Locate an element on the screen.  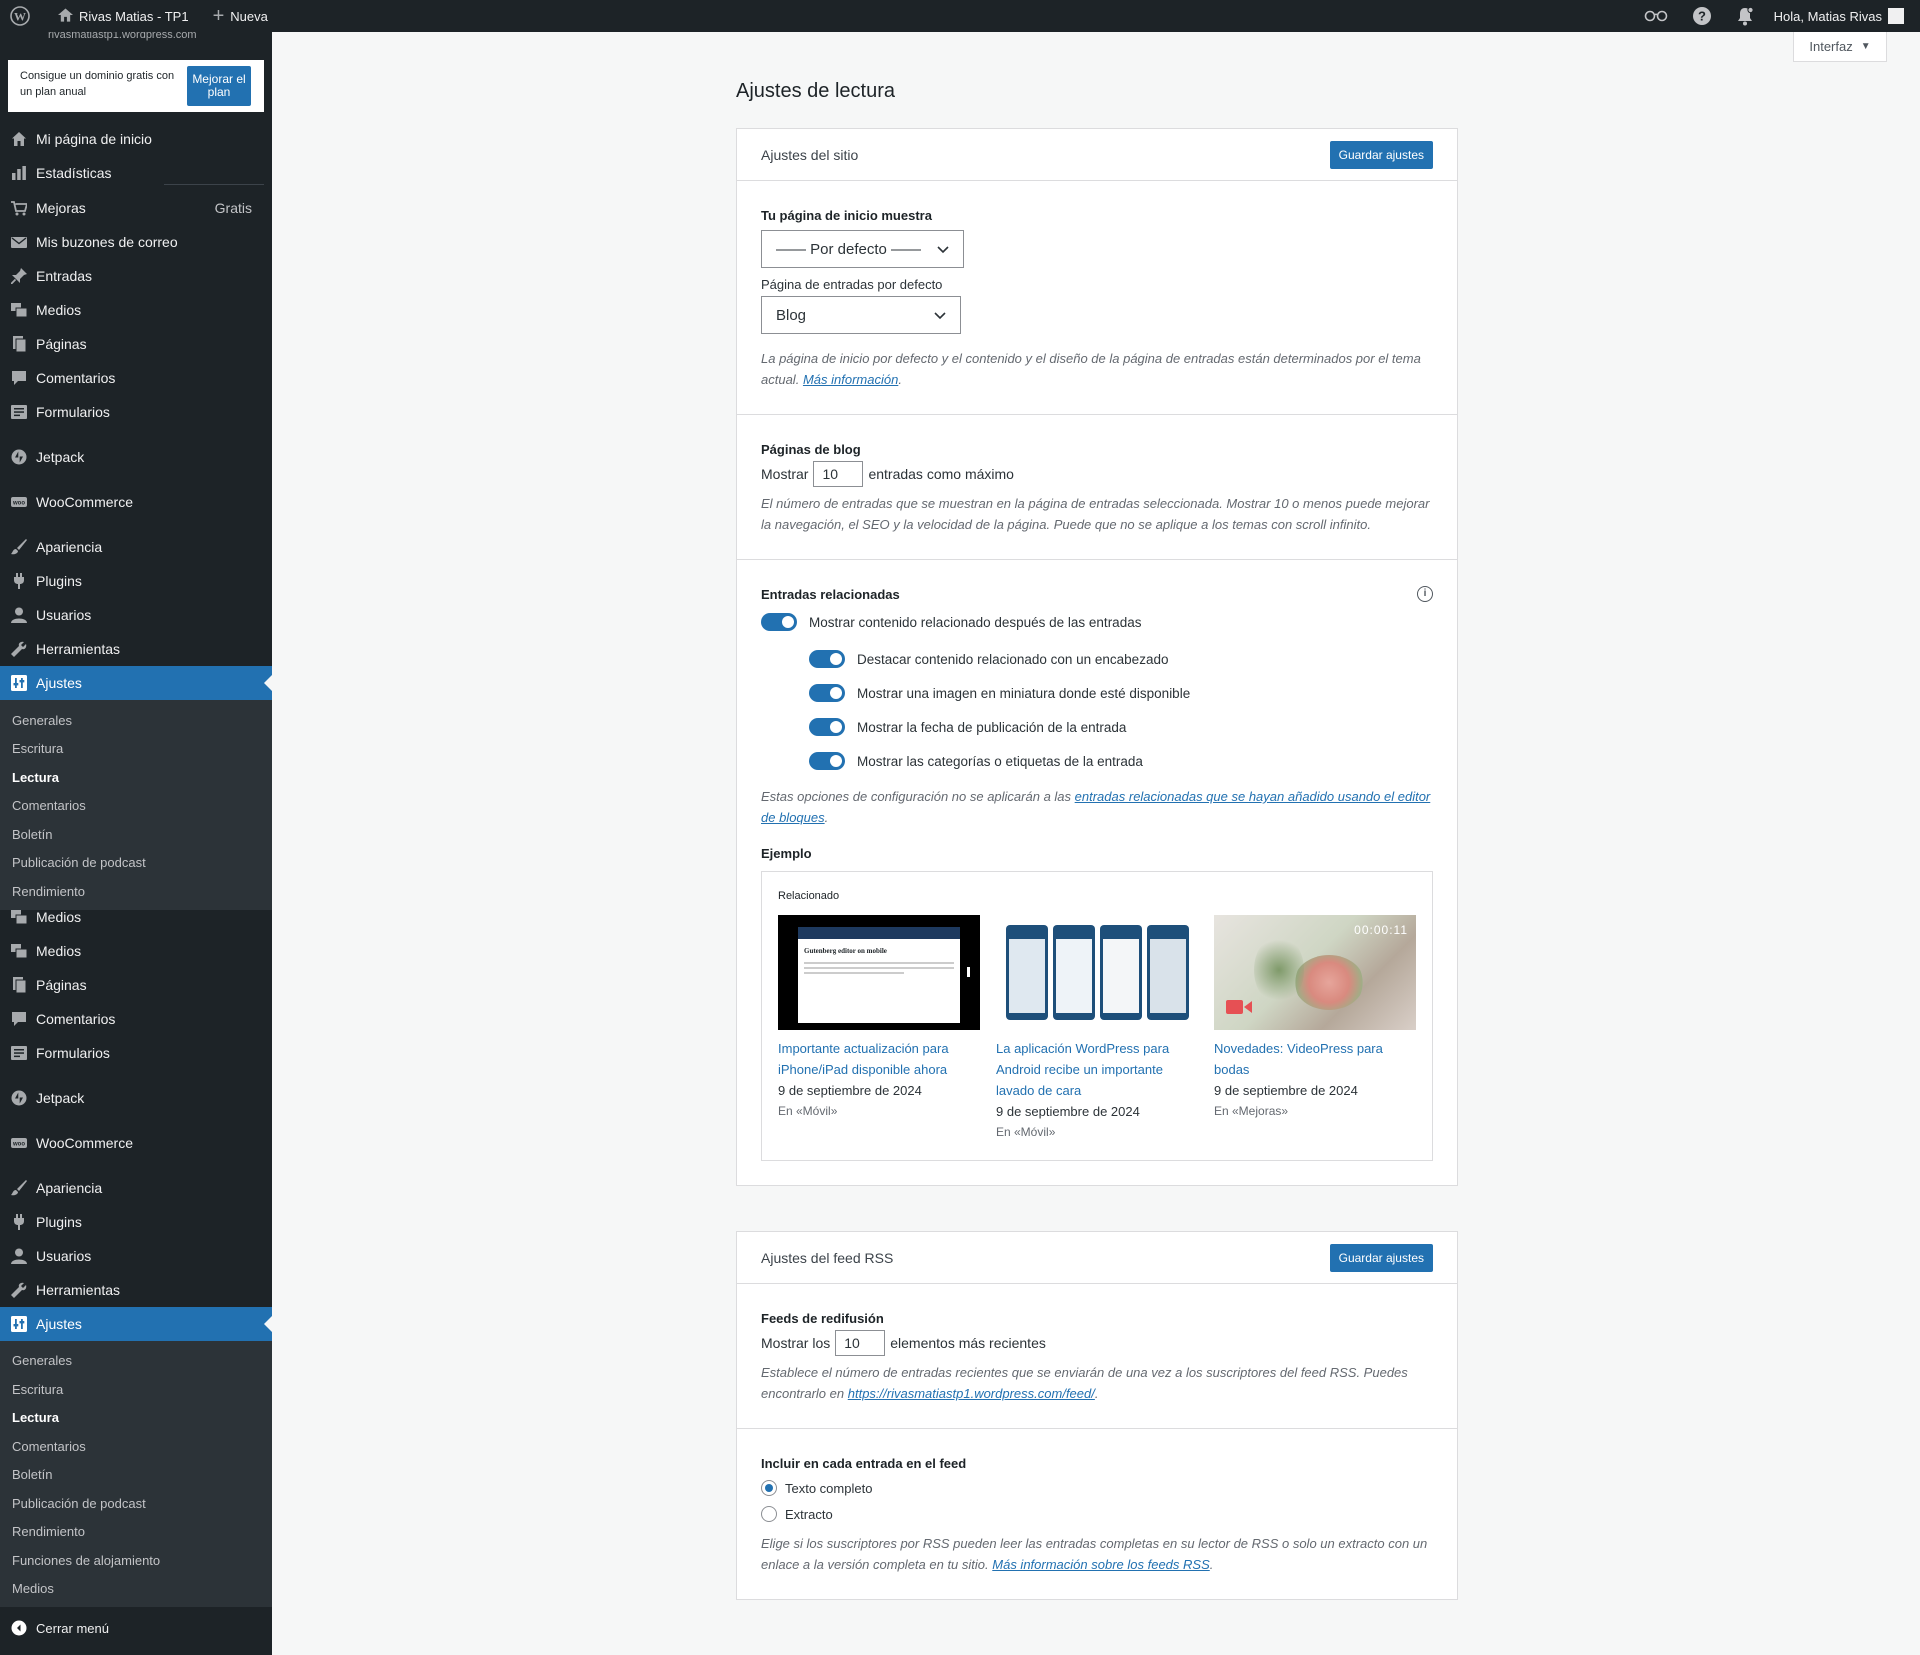
related-posts-label: Entradas relacionadas is located at coordinates (830, 594).